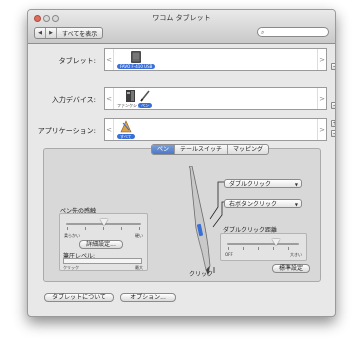 The image size is (360, 349). Describe the element at coordinates (202, 149) in the screenshot. I see `tab-tail-switch: テールスイッチ` at that location.